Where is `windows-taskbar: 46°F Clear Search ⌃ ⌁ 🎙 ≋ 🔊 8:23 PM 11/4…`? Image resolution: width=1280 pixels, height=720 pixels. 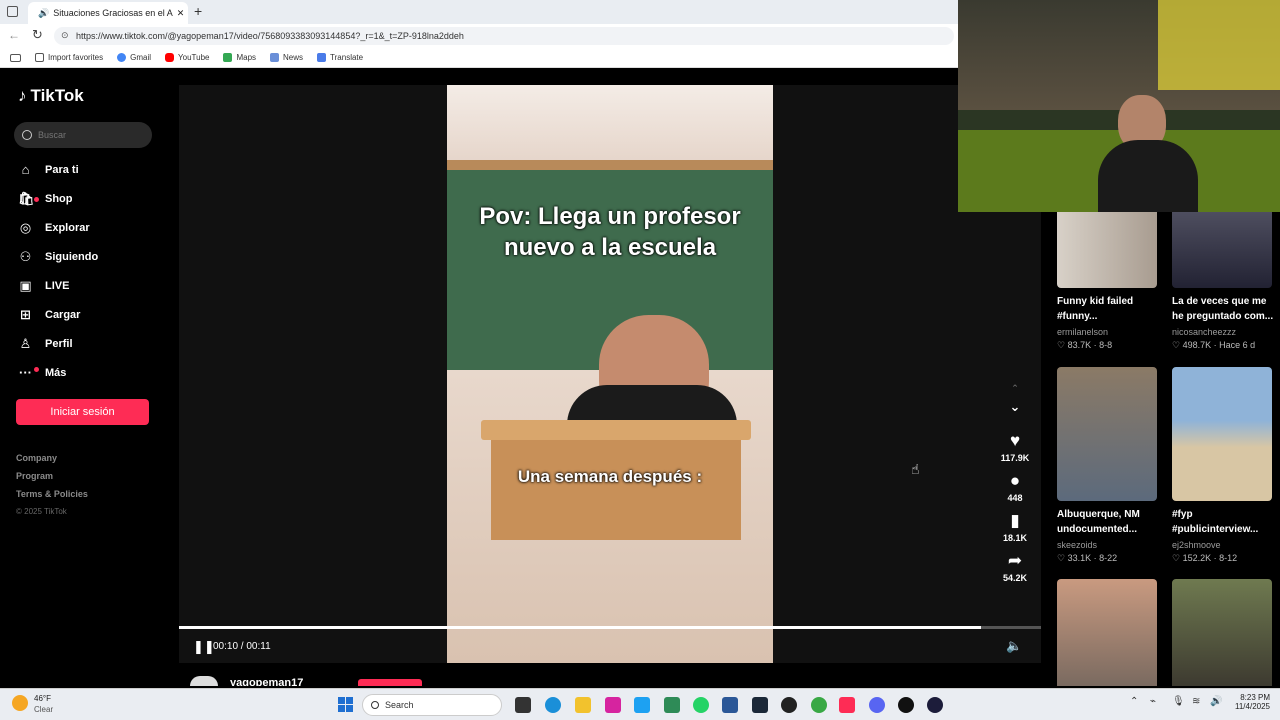 windows-taskbar: 46°F Clear Search ⌃ ⌁ 🎙 ≋ 🔊 8:23 PM 11/4… is located at coordinates (640, 704).